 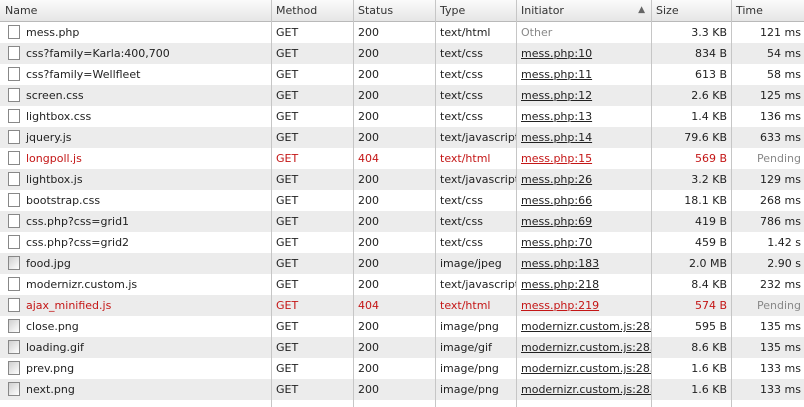 I want to click on request-time: 121 ms, so click(x=780, y=32).